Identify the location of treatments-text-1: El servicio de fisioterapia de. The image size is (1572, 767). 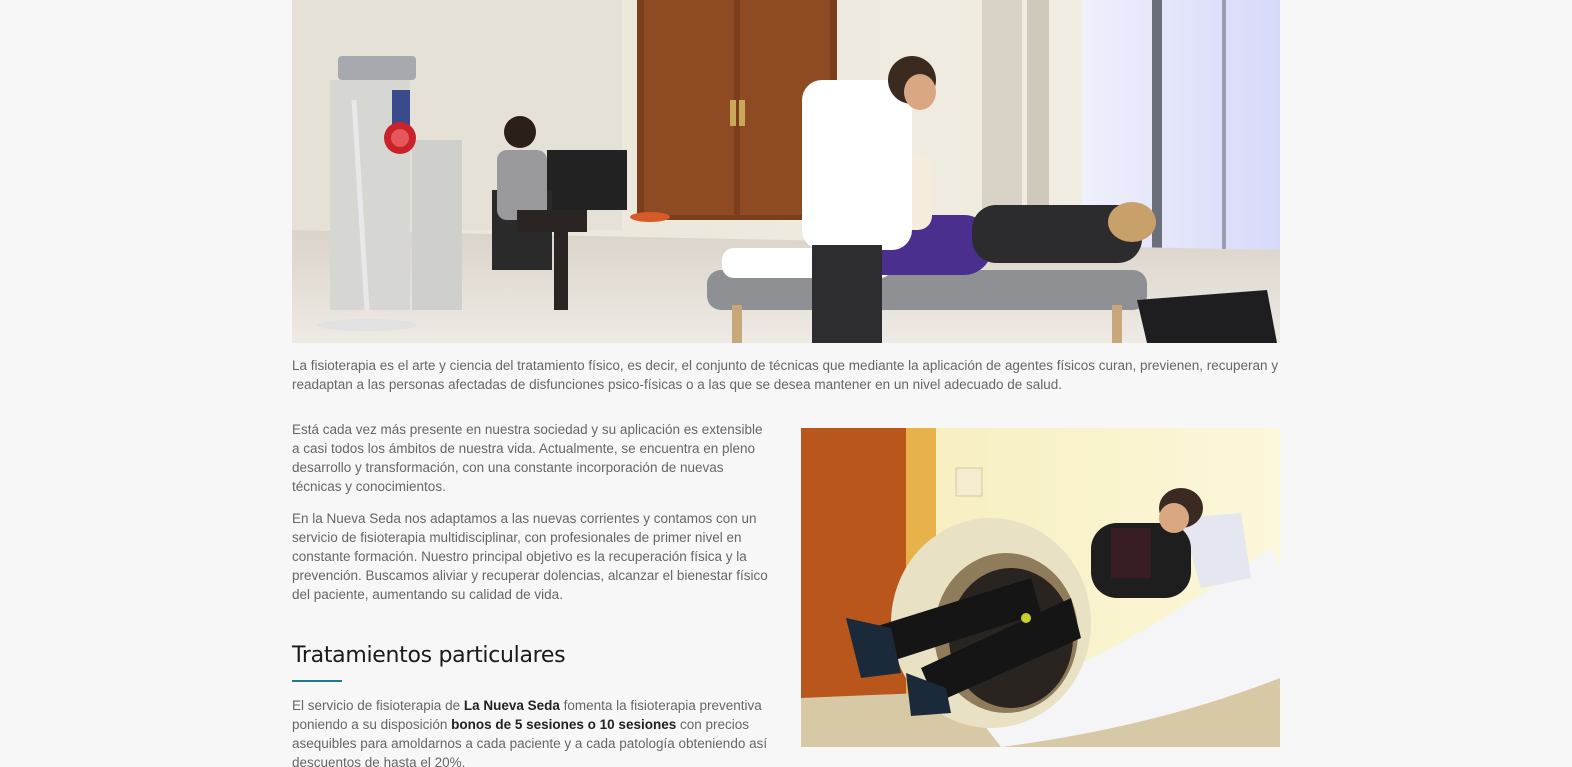
(378, 705).